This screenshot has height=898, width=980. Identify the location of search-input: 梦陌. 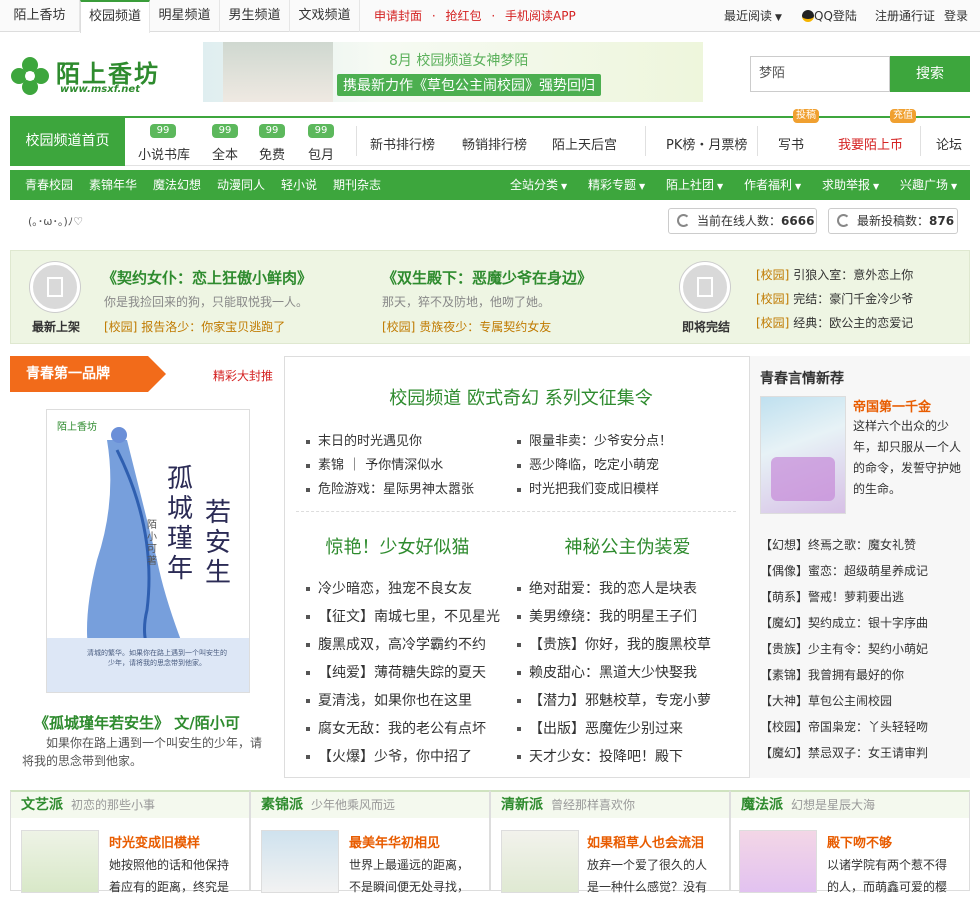
(820, 74).